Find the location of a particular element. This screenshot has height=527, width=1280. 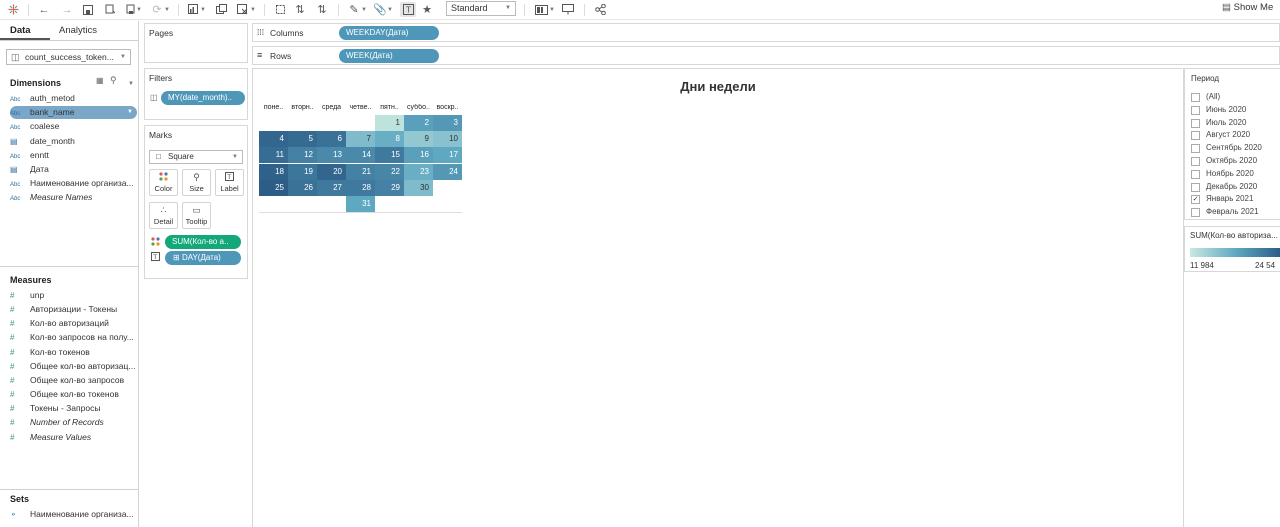

measure-field: # Общее кол-во токенов is located at coordinates (74, 394).